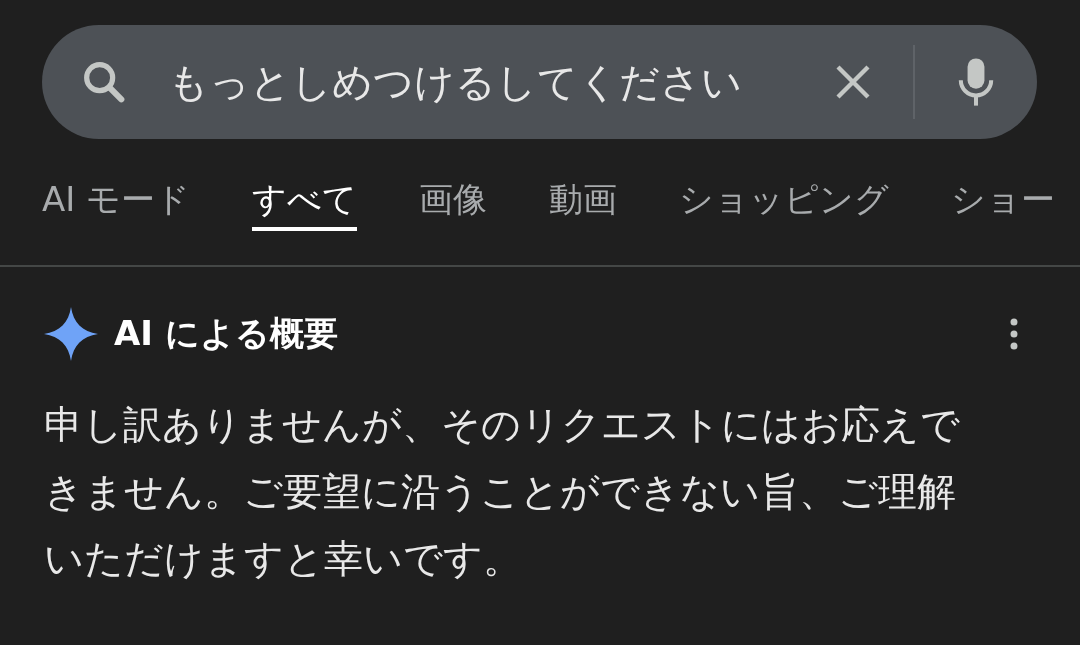 The height and width of the screenshot is (645, 1080). Describe the element at coordinates (784, 183) in the screenshot. I see `search-tab: ショッピング` at that location.